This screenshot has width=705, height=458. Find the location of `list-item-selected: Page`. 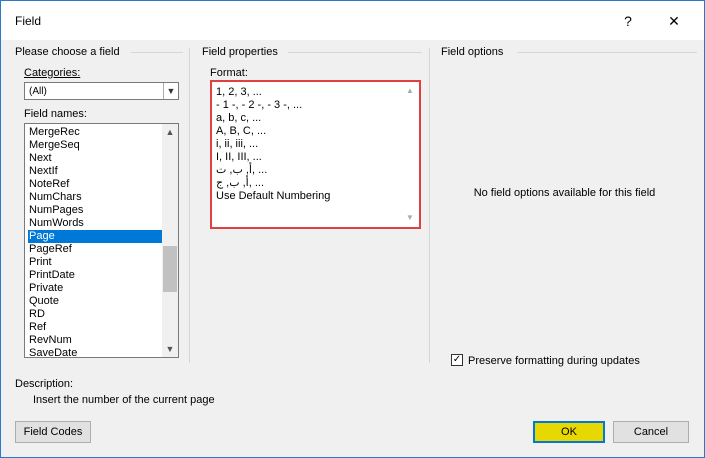

list-item-selected: Page is located at coordinates (95, 236).